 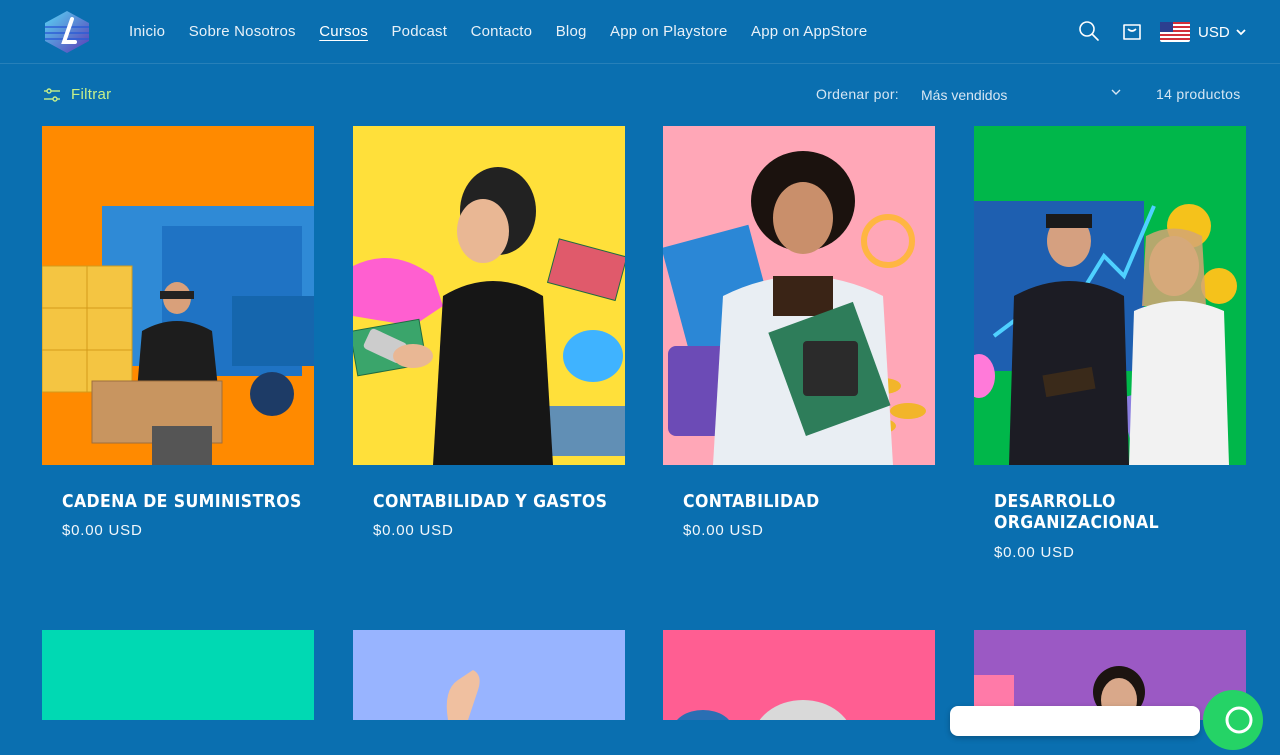 What do you see at coordinates (571, 31) in the screenshot?
I see `nav-blog: Blog` at bounding box center [571, 31].